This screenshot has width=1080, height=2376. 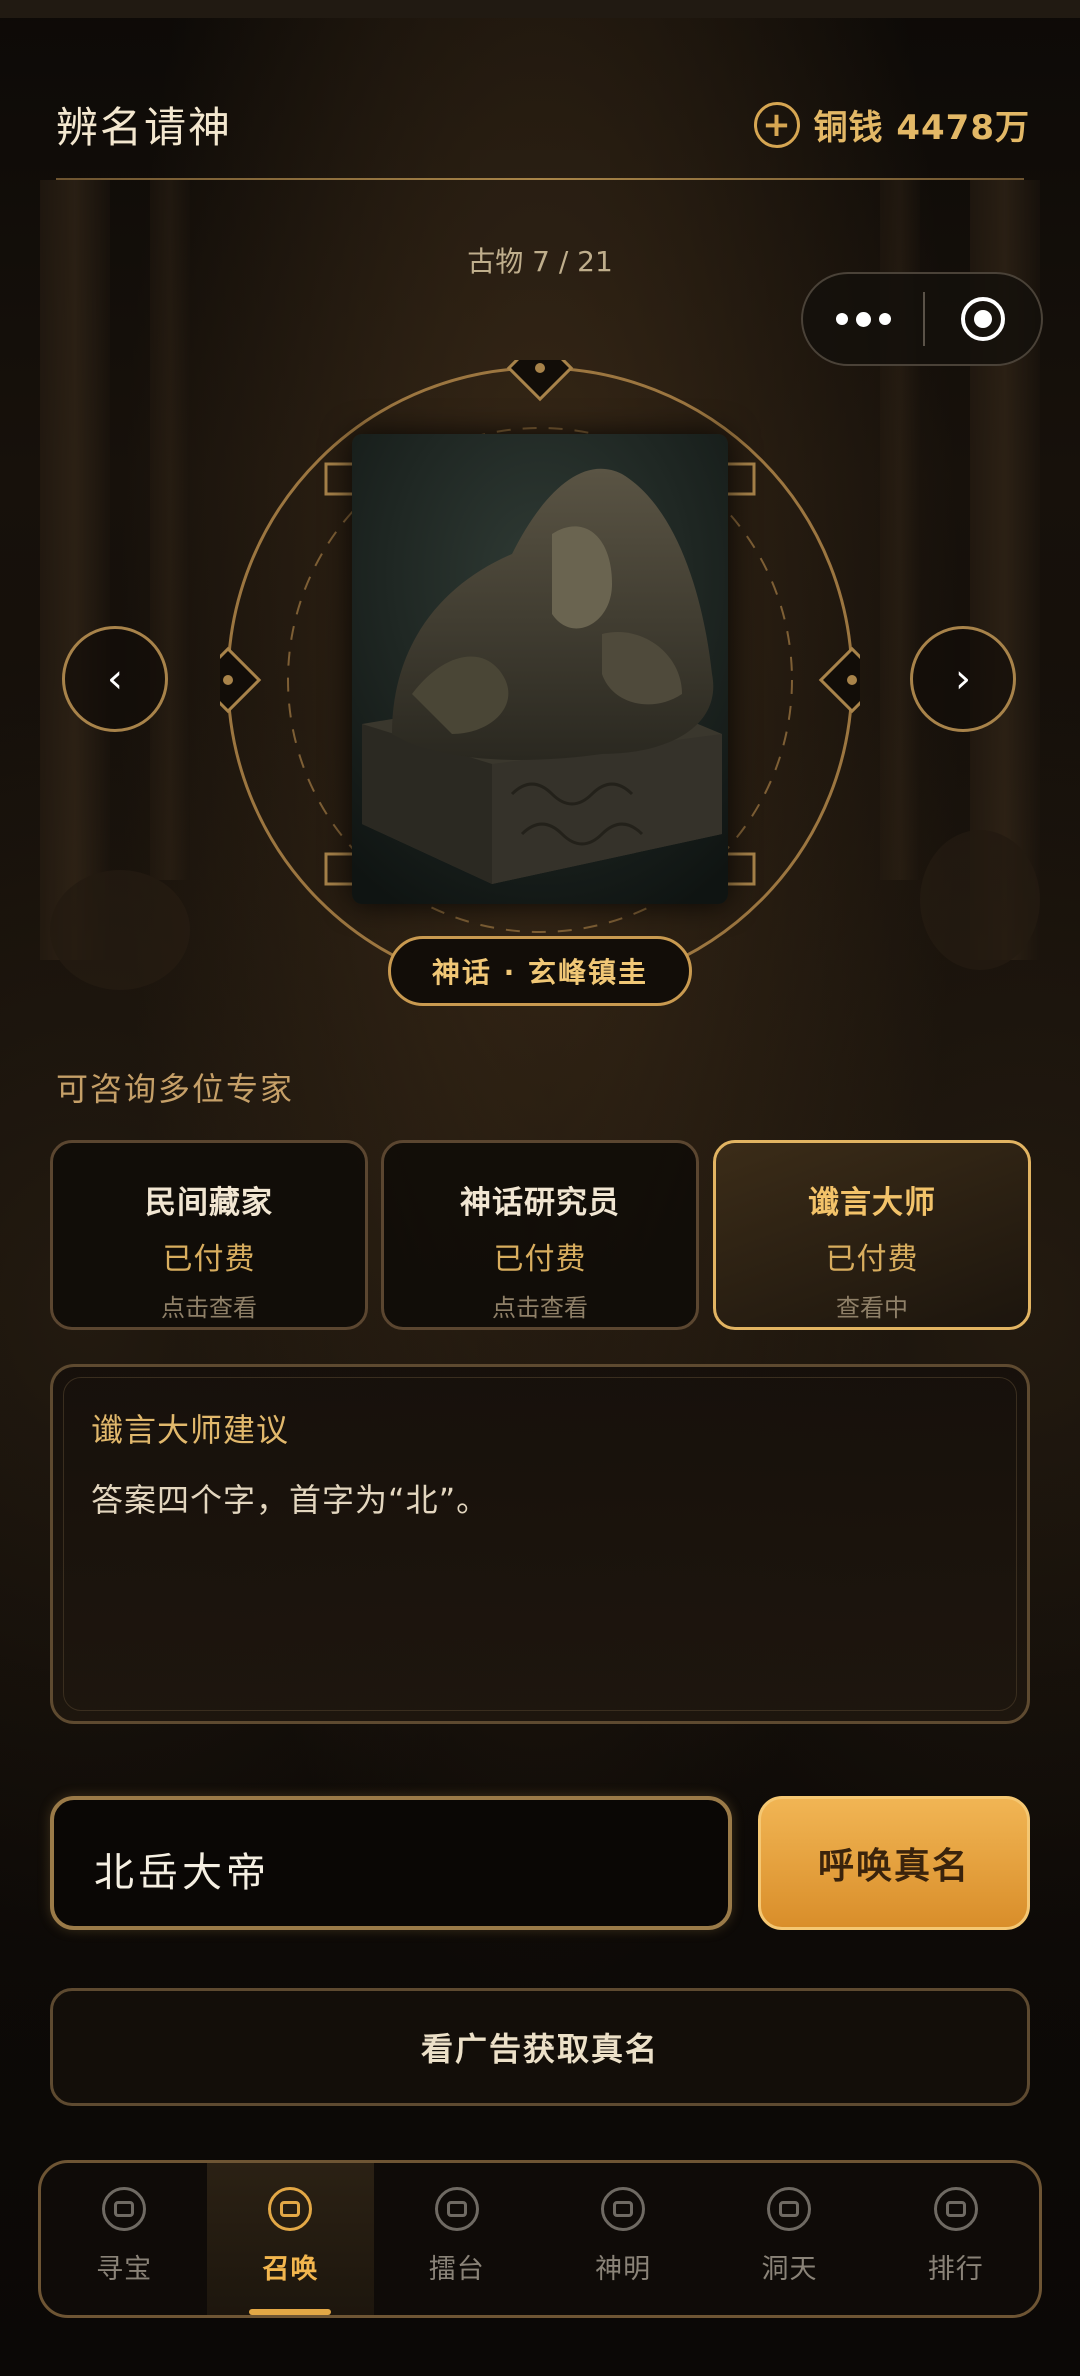 I want to click on tab-deities: 神明, so click(x=623, y=2239).